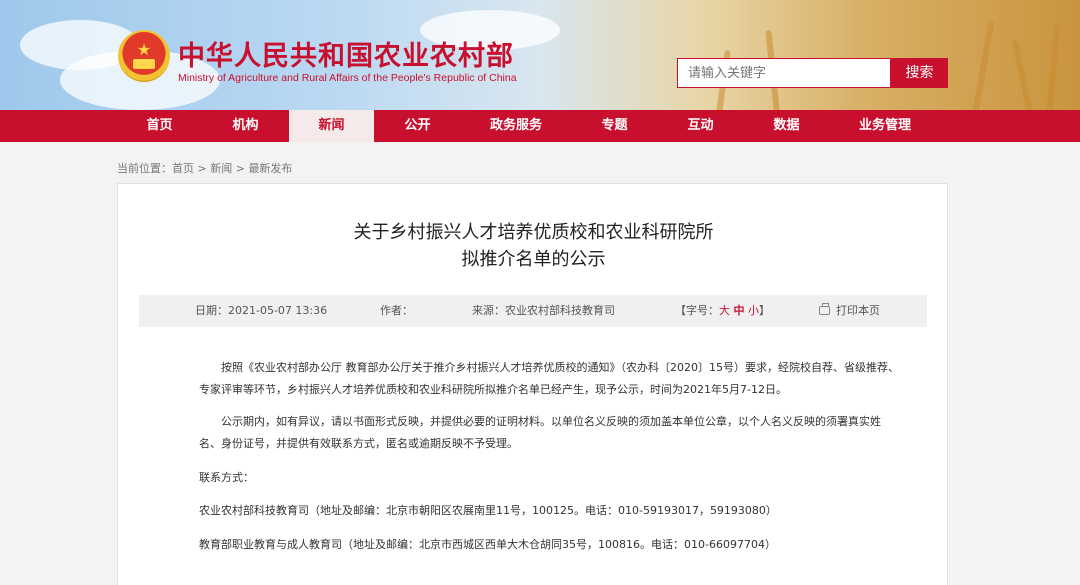 Image resolution: width=1080 pixels, height=585 pixels. Describe the element at coordinates (919, 73) in the screenshot. I see `search-button: 搜索` at that location.